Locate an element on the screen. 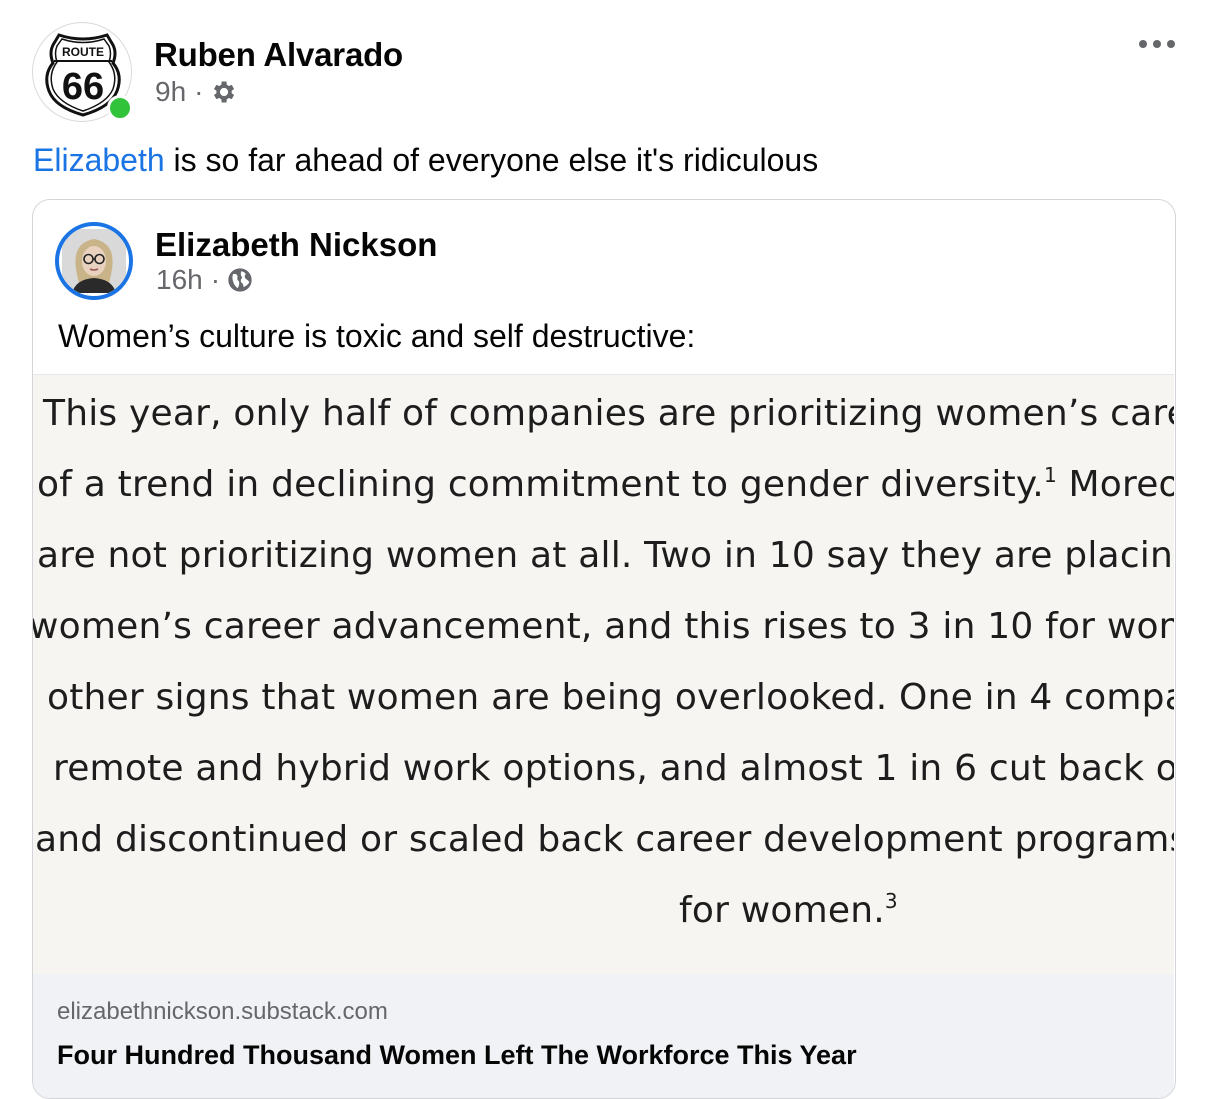  shared-author-avatar is located at coordinates (94, 261).